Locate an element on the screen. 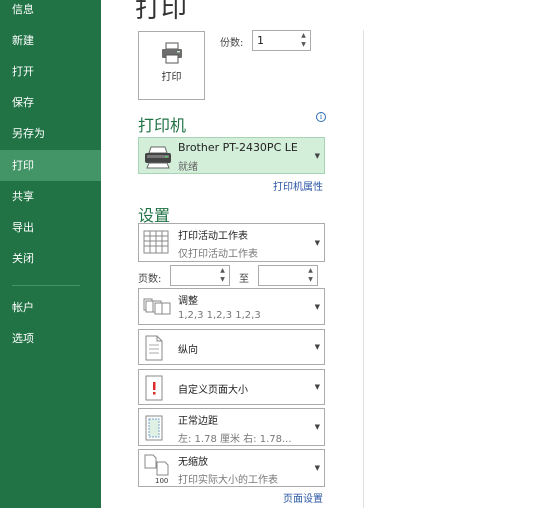 The height and width of the screenshot is (508, 554). print-what-subtitle: 仅打印活动工作表 is located at coordinates (218, 254).